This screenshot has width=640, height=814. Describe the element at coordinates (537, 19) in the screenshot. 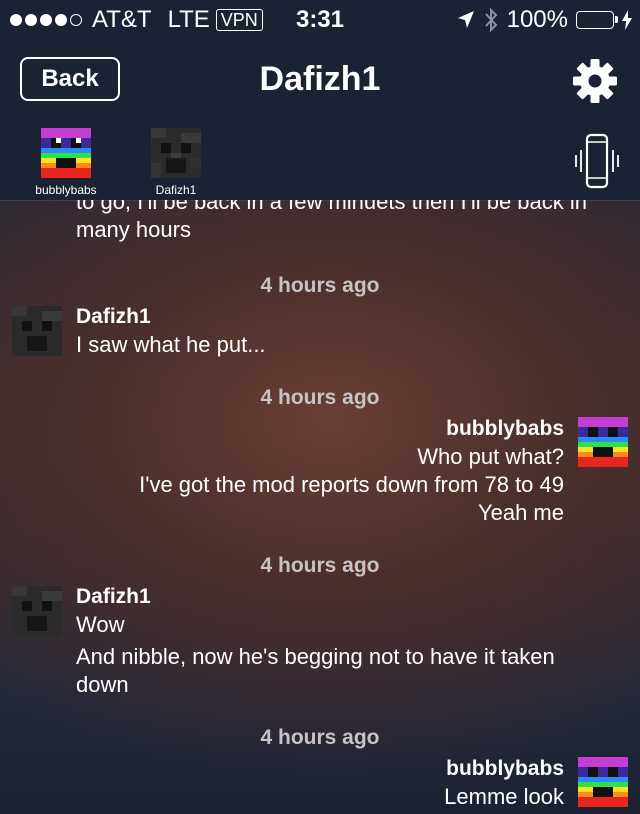

I see `battery-percent: 100%` at that location.